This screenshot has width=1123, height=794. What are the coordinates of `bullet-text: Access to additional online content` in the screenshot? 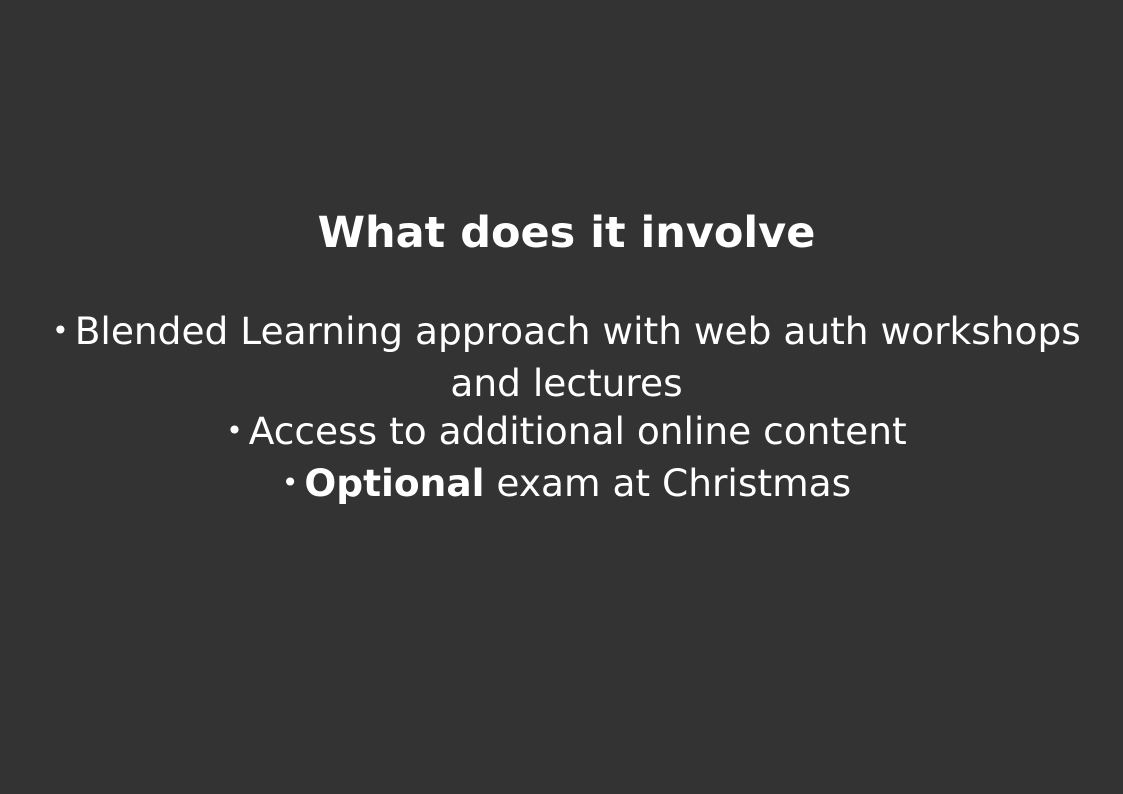 It's located at (577, 431).